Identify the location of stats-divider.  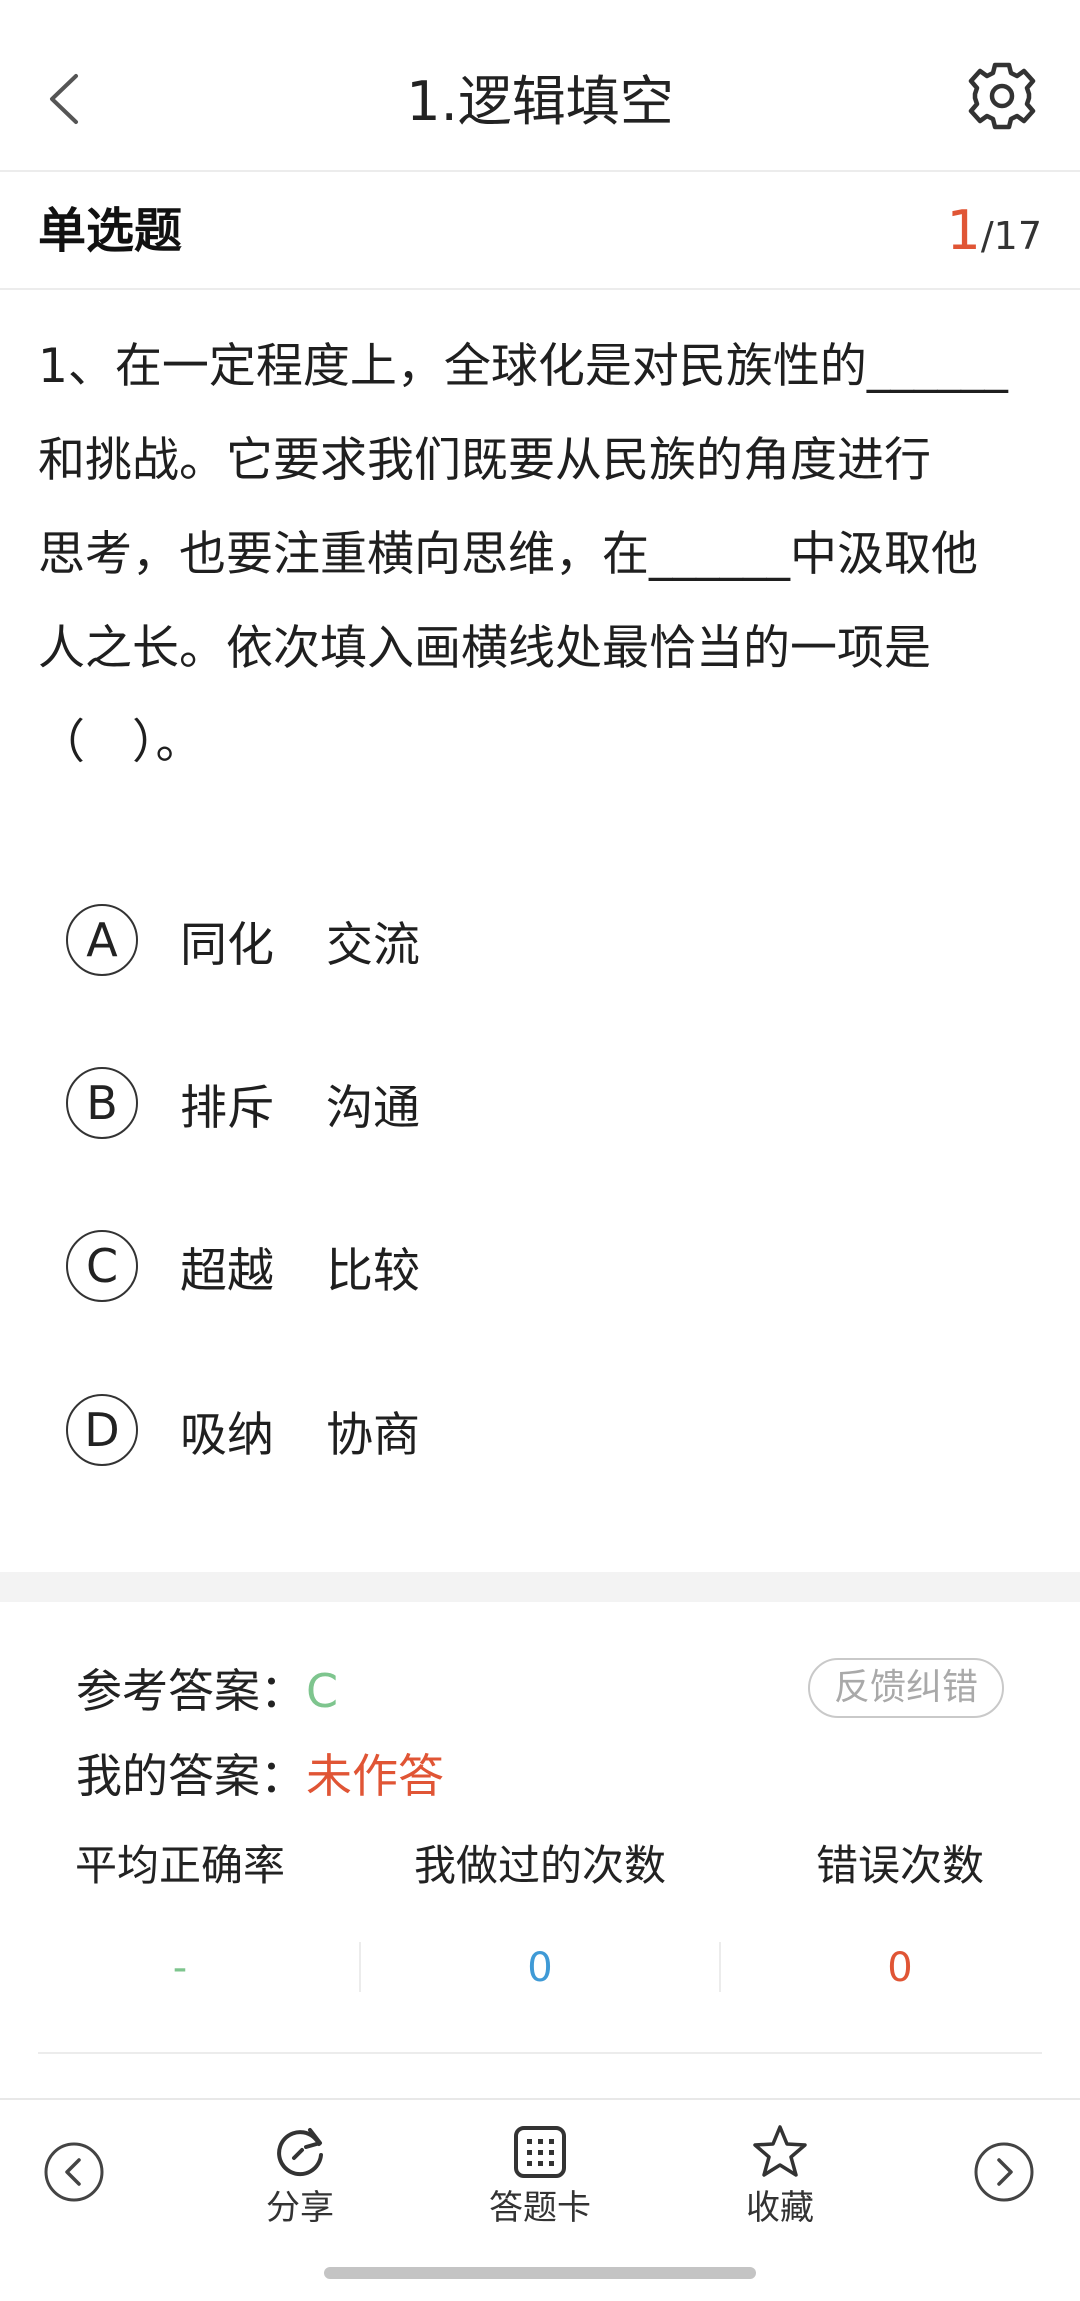
(540, 2053).